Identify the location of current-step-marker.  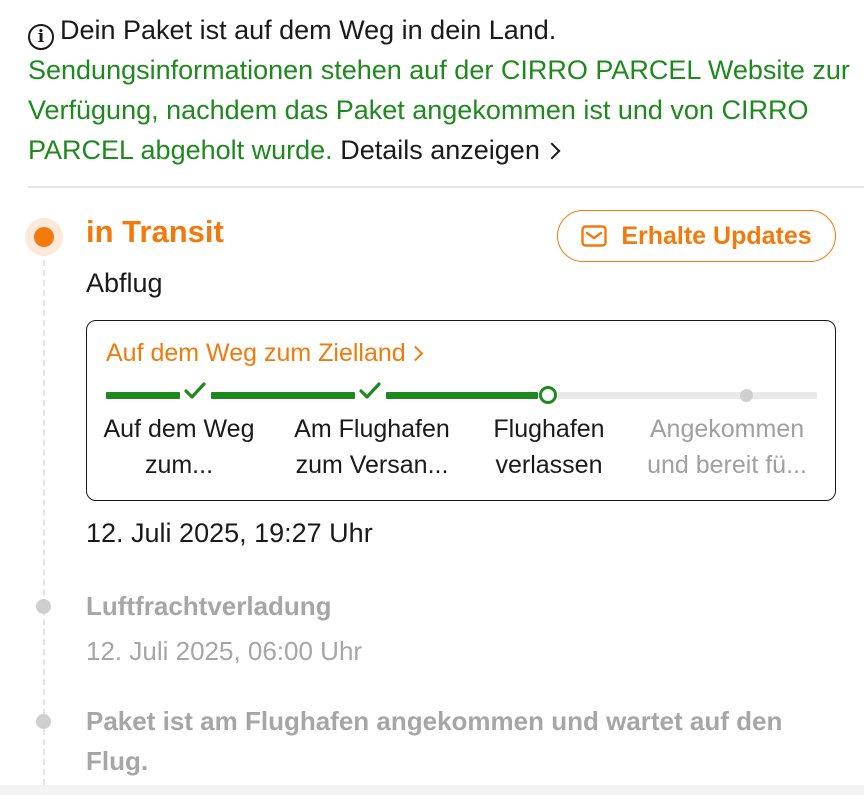
(548, 395).